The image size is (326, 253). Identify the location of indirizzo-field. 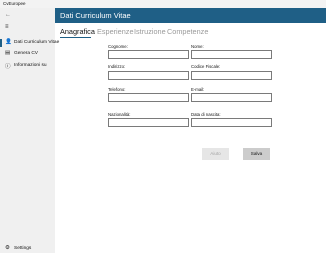
(148, 75).